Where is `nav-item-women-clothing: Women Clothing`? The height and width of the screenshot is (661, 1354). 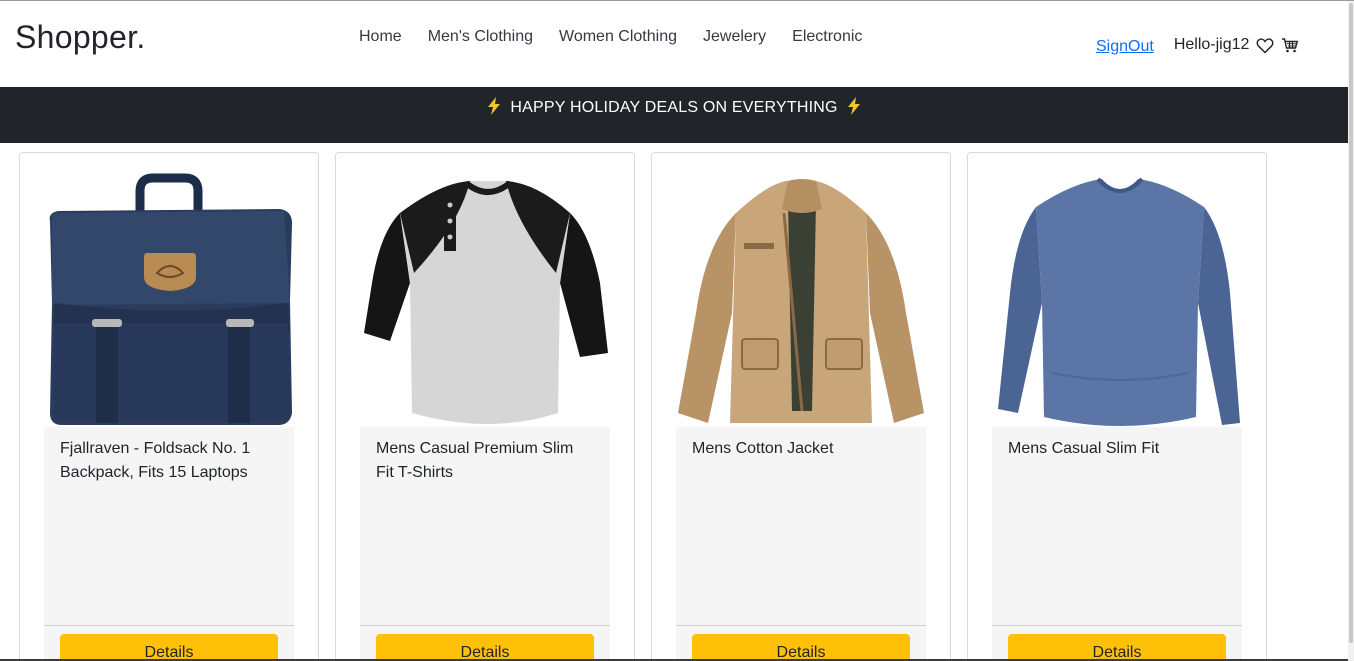
nav-item-women-clothing: Women Clothing is located at coordinates (618, 37).